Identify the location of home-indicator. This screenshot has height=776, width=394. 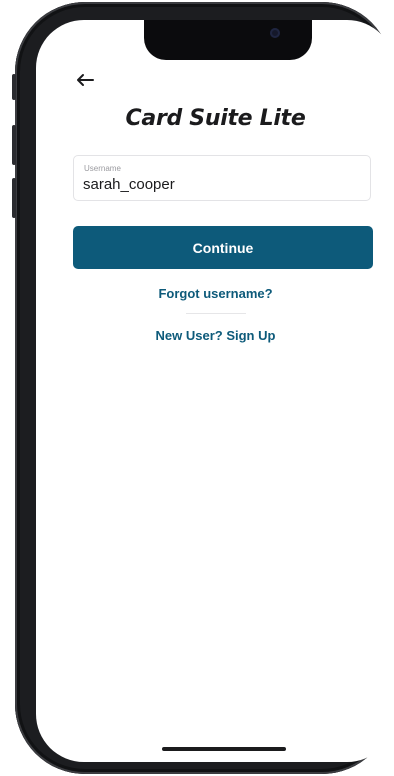
(224, 749).